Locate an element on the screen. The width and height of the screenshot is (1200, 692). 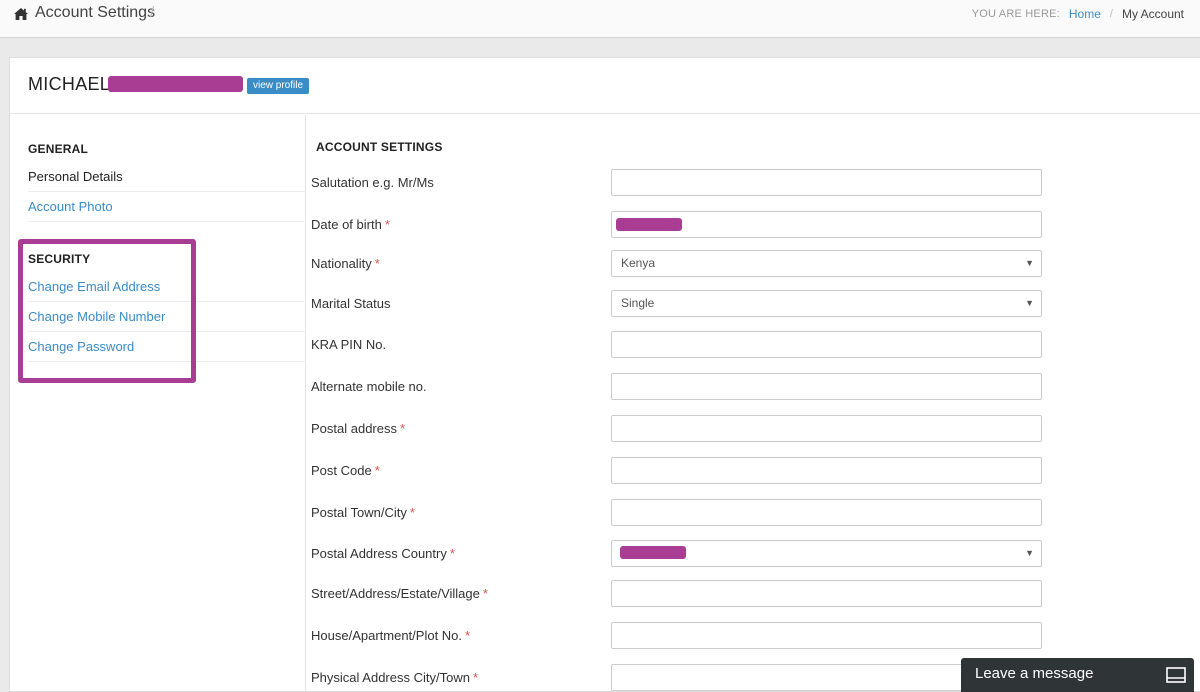
selected-value: Single is located at coordinates (638, 303).